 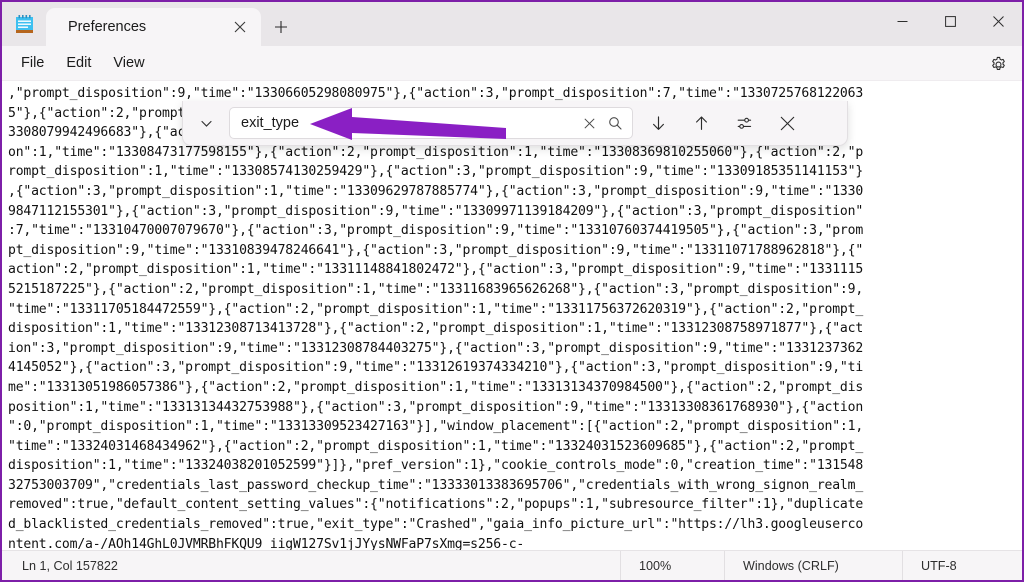 I want to click on find-next-button, so click(x=658, y=123).